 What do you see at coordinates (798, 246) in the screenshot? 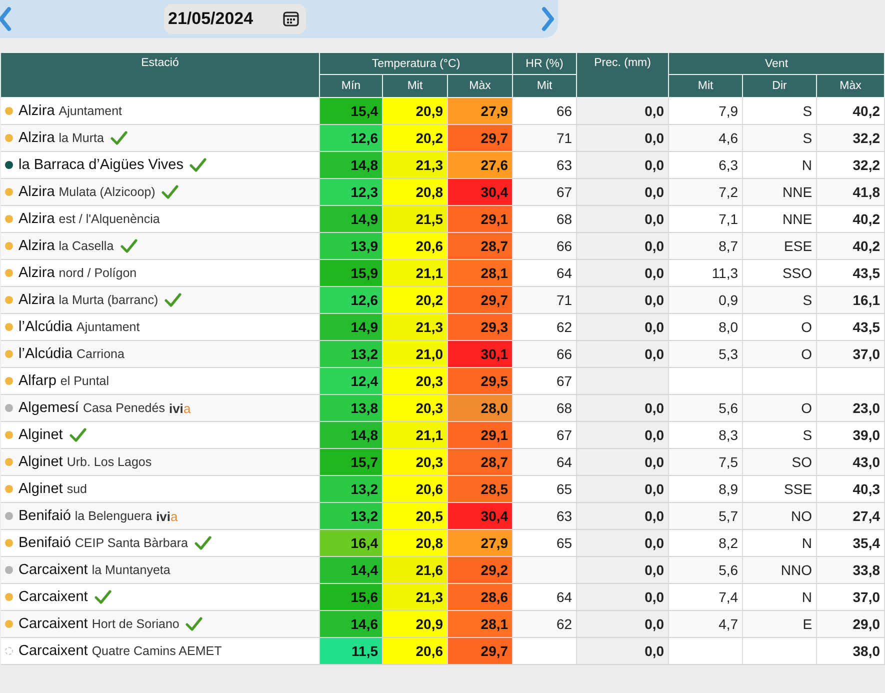
I see `wind-direction-cell: ESE` at bounding box center [798, 246].